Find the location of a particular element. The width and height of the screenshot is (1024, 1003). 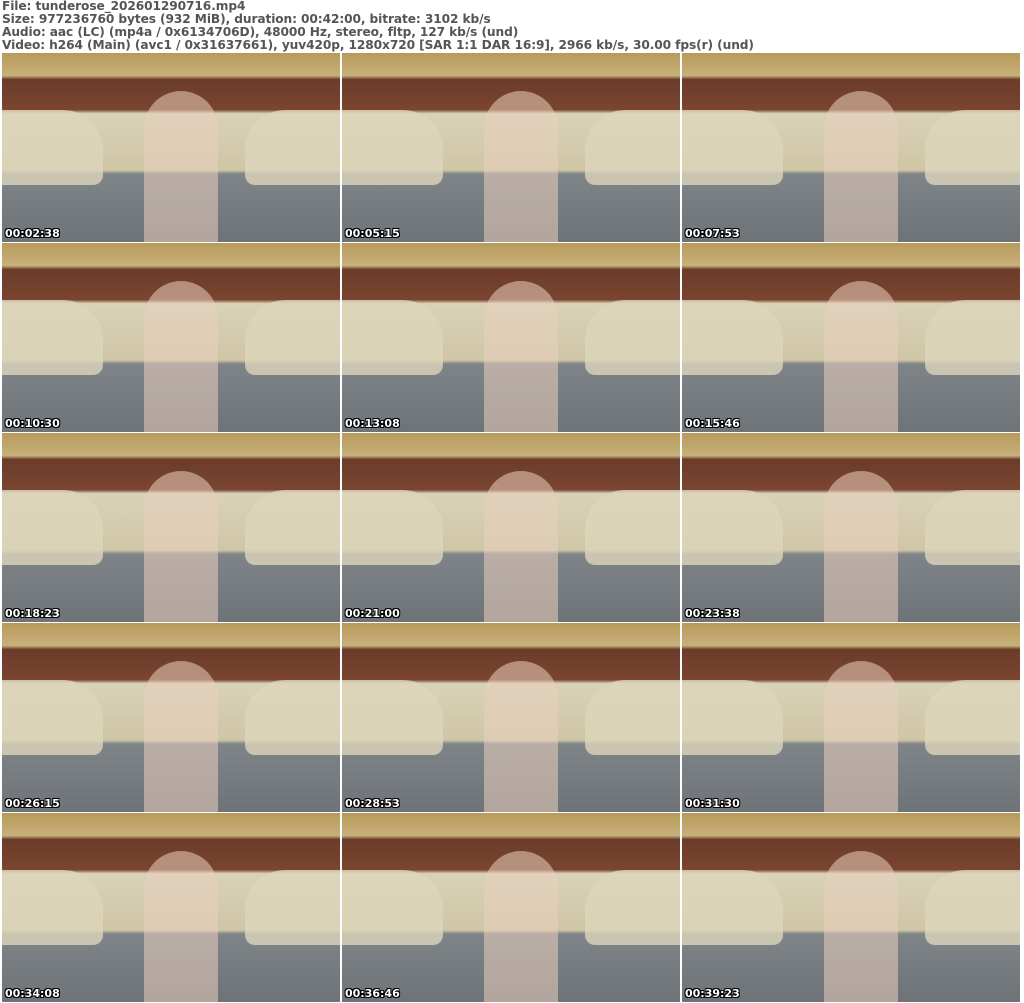

thumbnail-timestamp: 00:23:38 is located at coordinates (712, 613).